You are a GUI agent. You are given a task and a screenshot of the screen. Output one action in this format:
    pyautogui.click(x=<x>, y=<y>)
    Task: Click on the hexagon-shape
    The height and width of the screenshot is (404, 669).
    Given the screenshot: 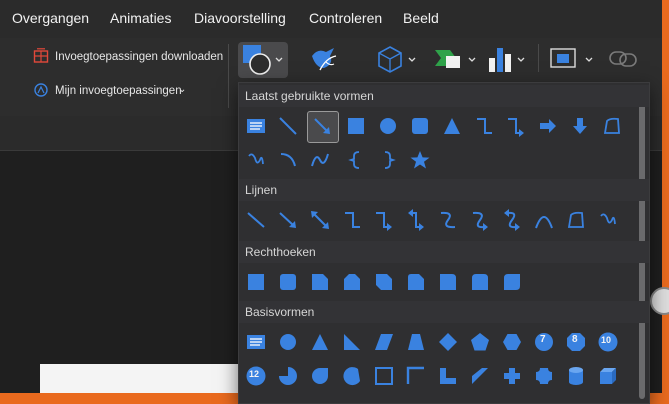 What is the action you would take?
    pyautogui.click(x=512, y=342)
    